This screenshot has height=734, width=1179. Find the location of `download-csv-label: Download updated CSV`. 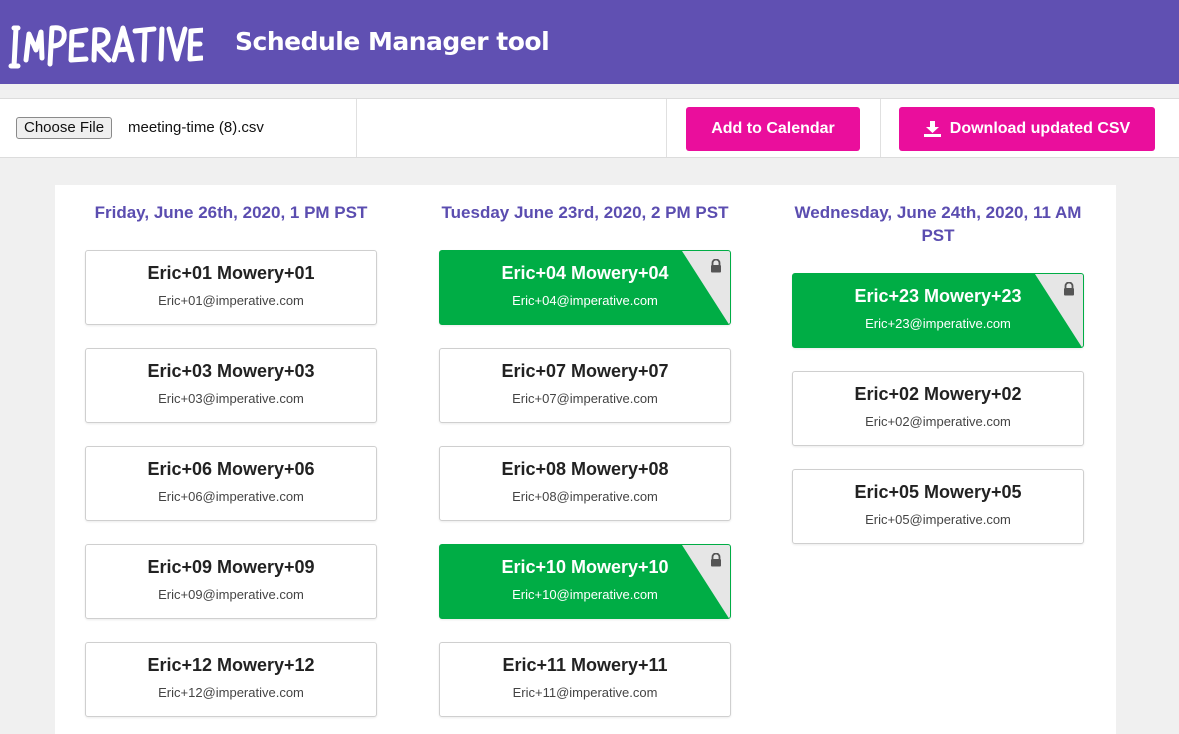

download-csv-label: Download updated CSV is located at coordinates (1040, 128).